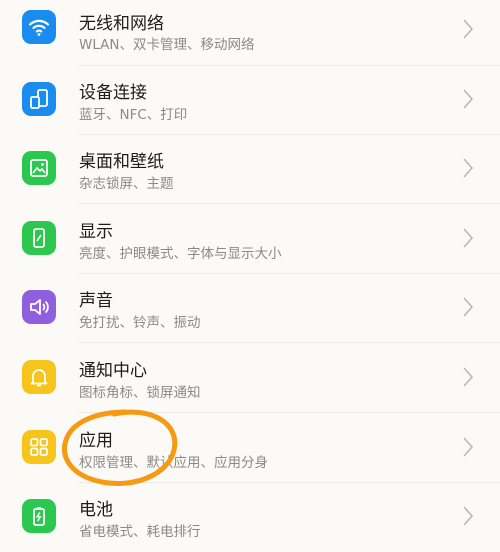  Describe the element at coordinates (140, 532) in the screenshot. I see `settings-item-subtitle: 省电模式、耗电排行` at that location.